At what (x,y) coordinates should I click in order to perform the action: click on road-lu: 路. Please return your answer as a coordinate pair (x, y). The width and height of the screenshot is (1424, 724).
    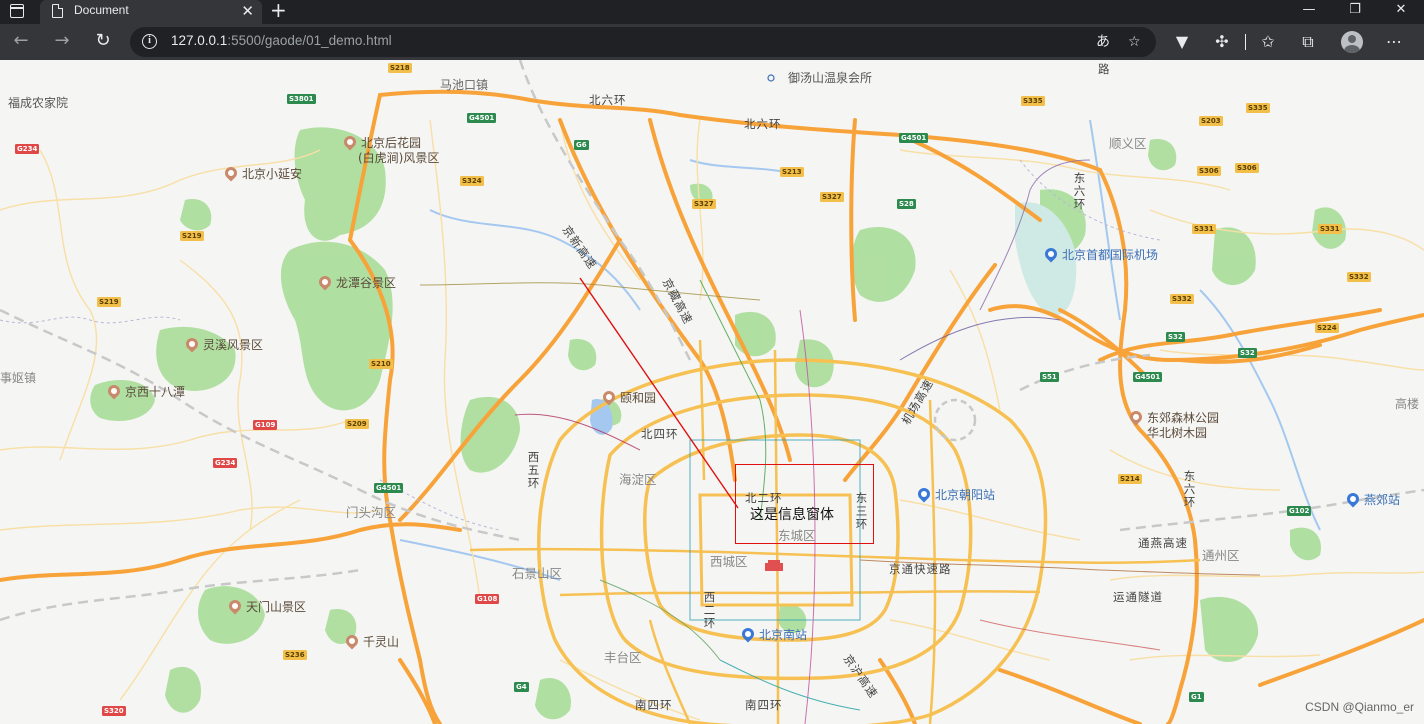
    Looking at the image, I should click on (1104, 69).